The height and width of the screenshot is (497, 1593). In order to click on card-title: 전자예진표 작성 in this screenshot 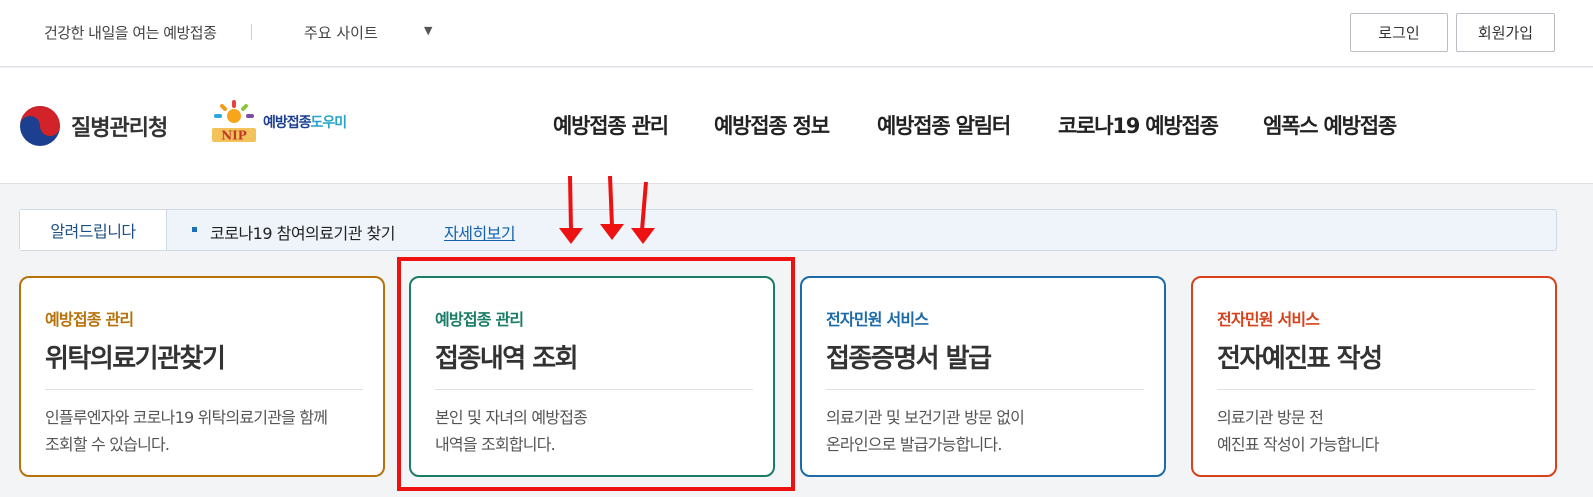, I will do `click(1300, 359)`.